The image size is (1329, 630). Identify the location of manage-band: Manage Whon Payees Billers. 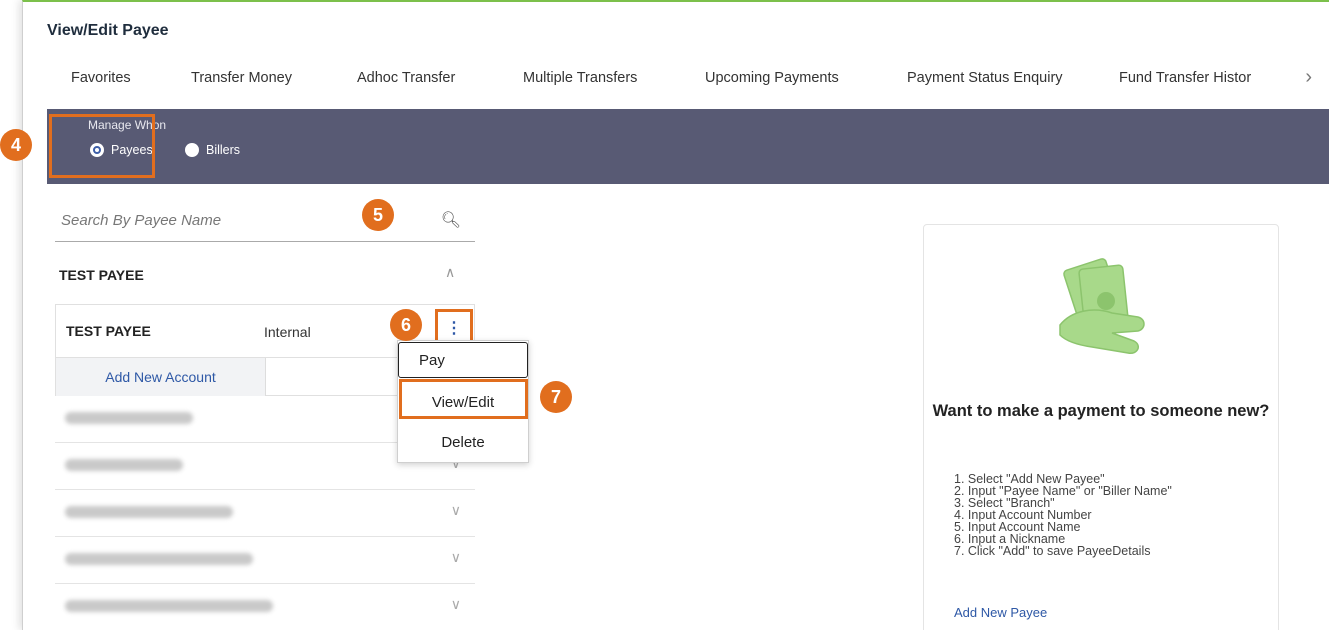
(688, 146).